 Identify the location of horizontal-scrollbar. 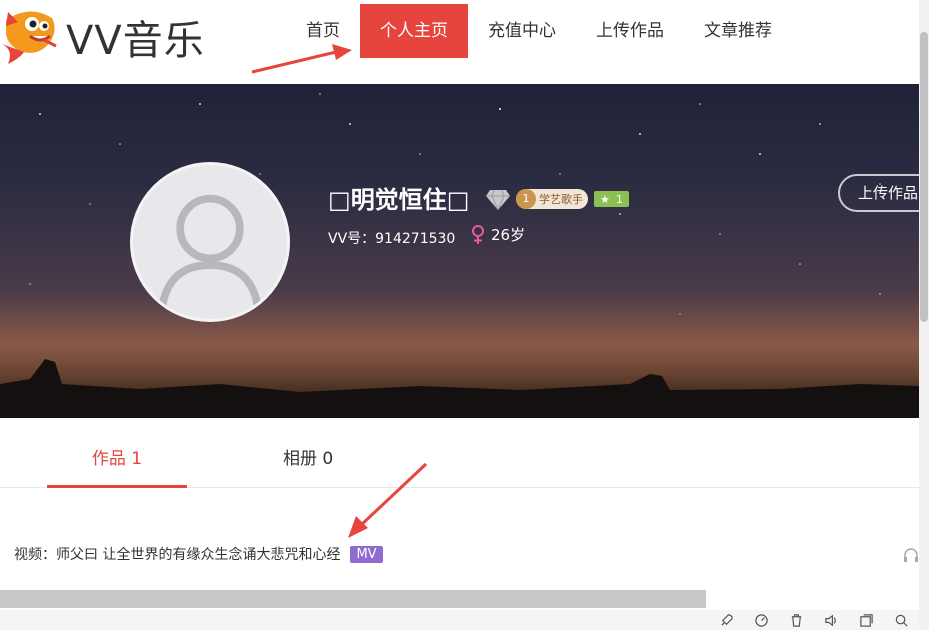
(459, 599).